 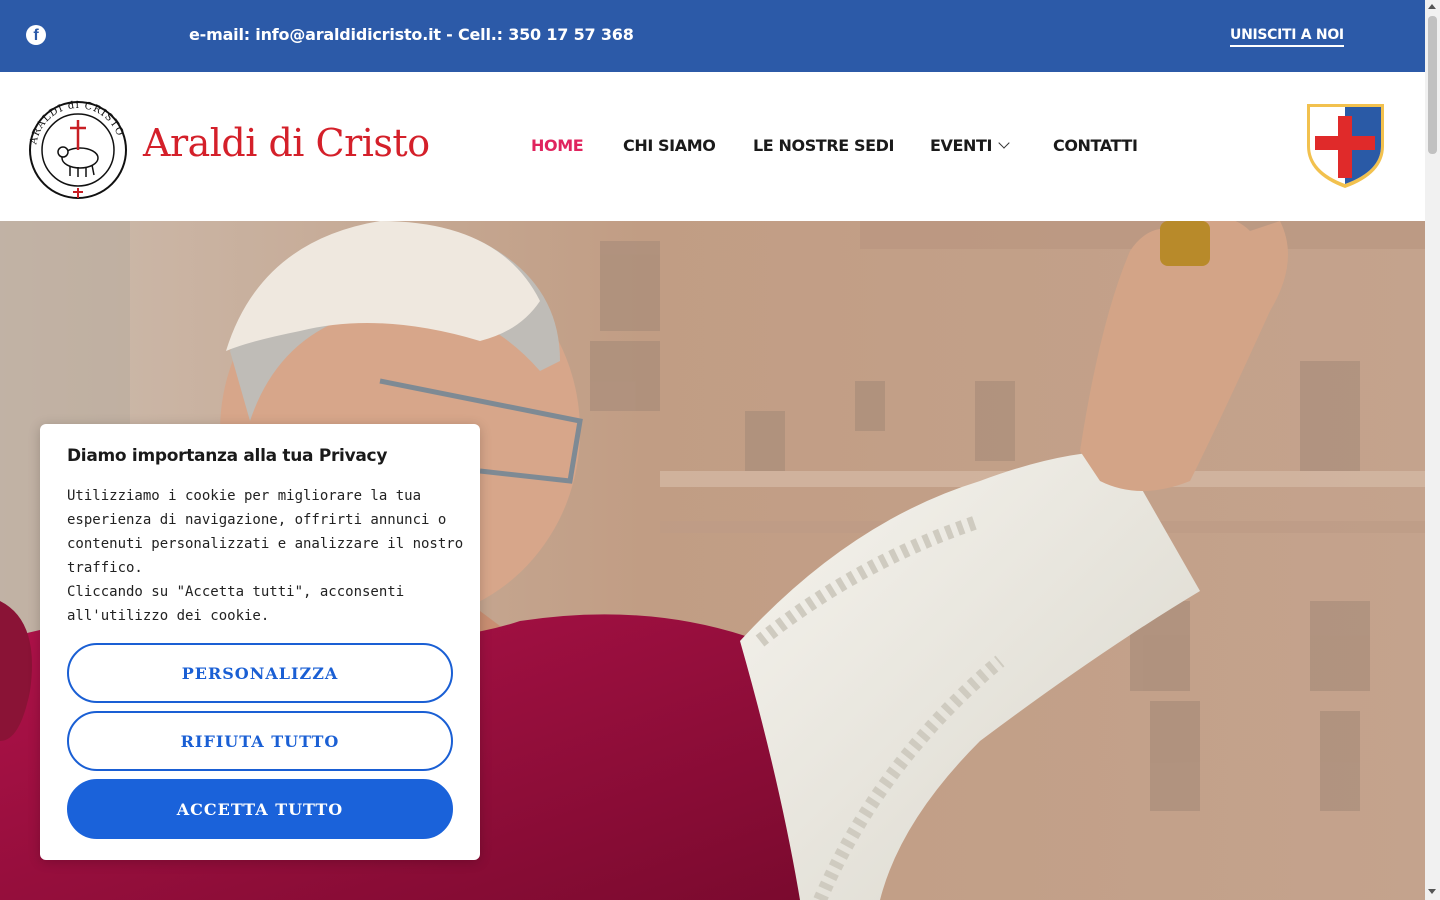 I want to click on nav-chi-siamo: CHI SIAMO, so click(x=669, y=145).